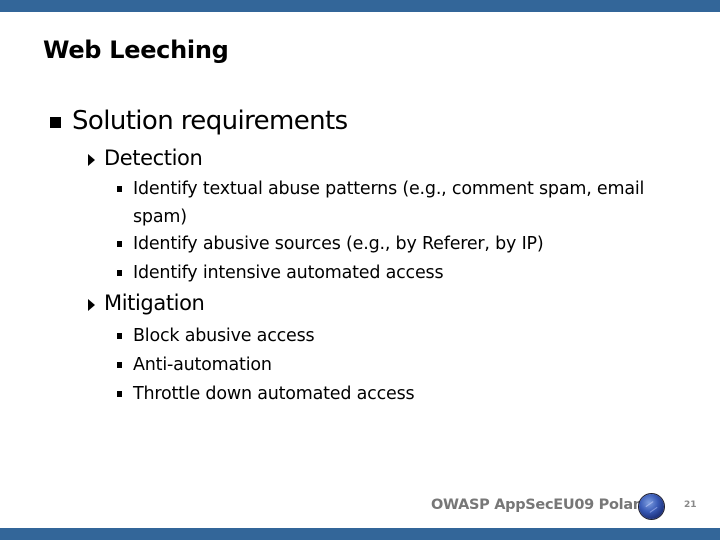 The width and height of the screenshot is (720, 540). I want to click on list-item: Anti-automation, so click(407, 365).